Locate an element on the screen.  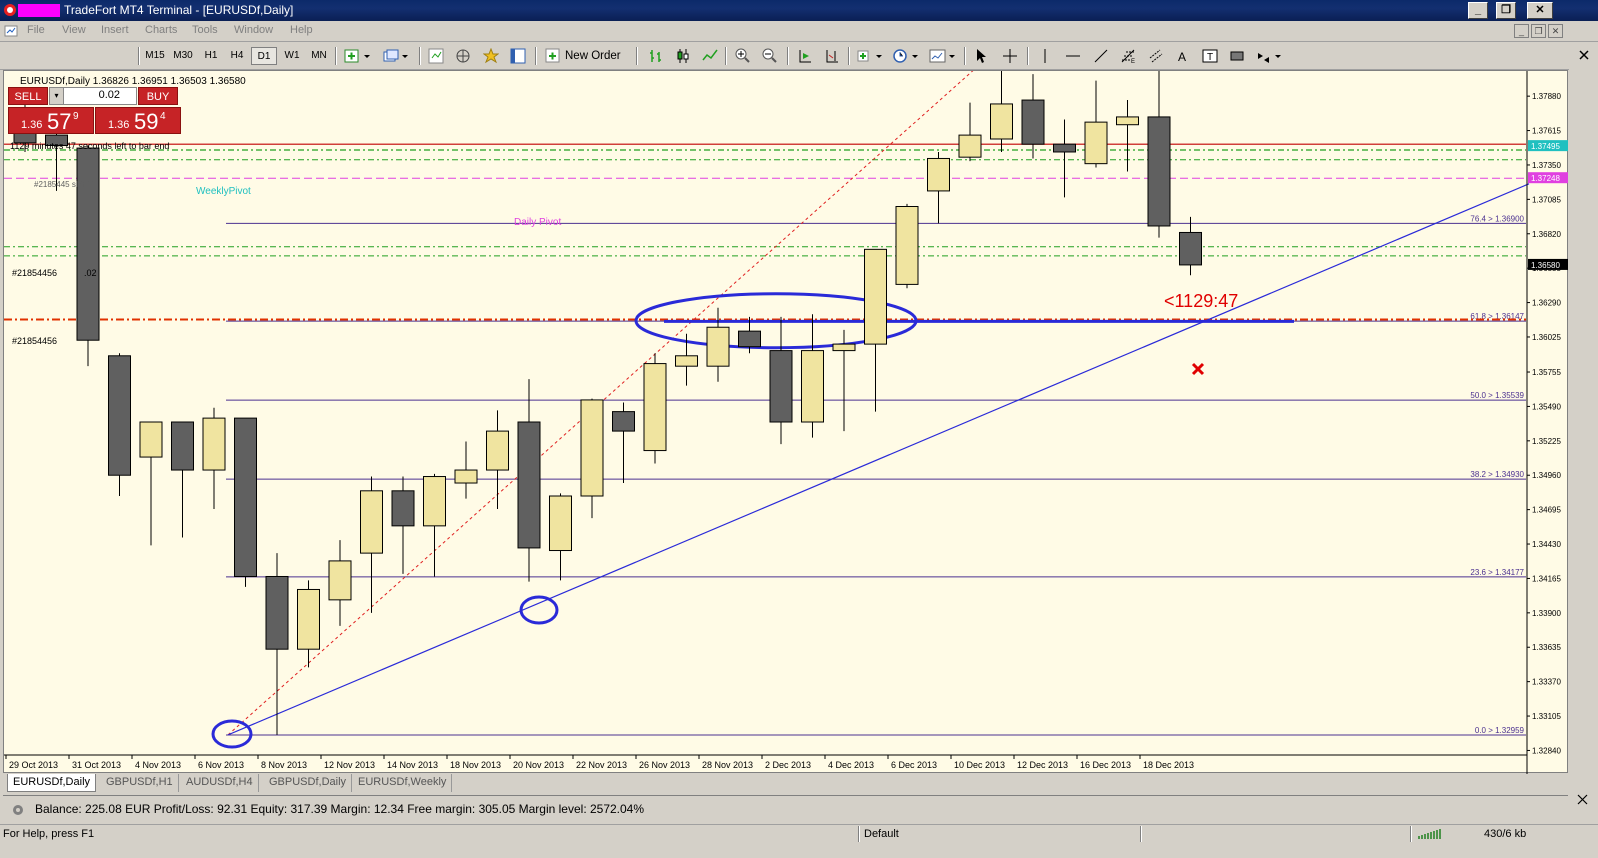
navigator-button is located at coordinates (463, 56).